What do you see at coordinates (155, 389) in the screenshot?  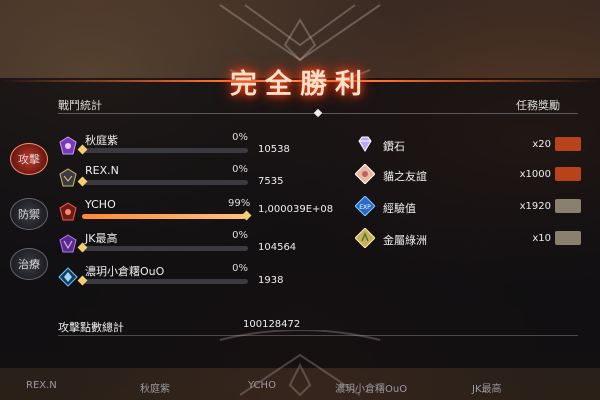 I see `team-member-name: 秋庭紫` at bounding box center [155, 389].